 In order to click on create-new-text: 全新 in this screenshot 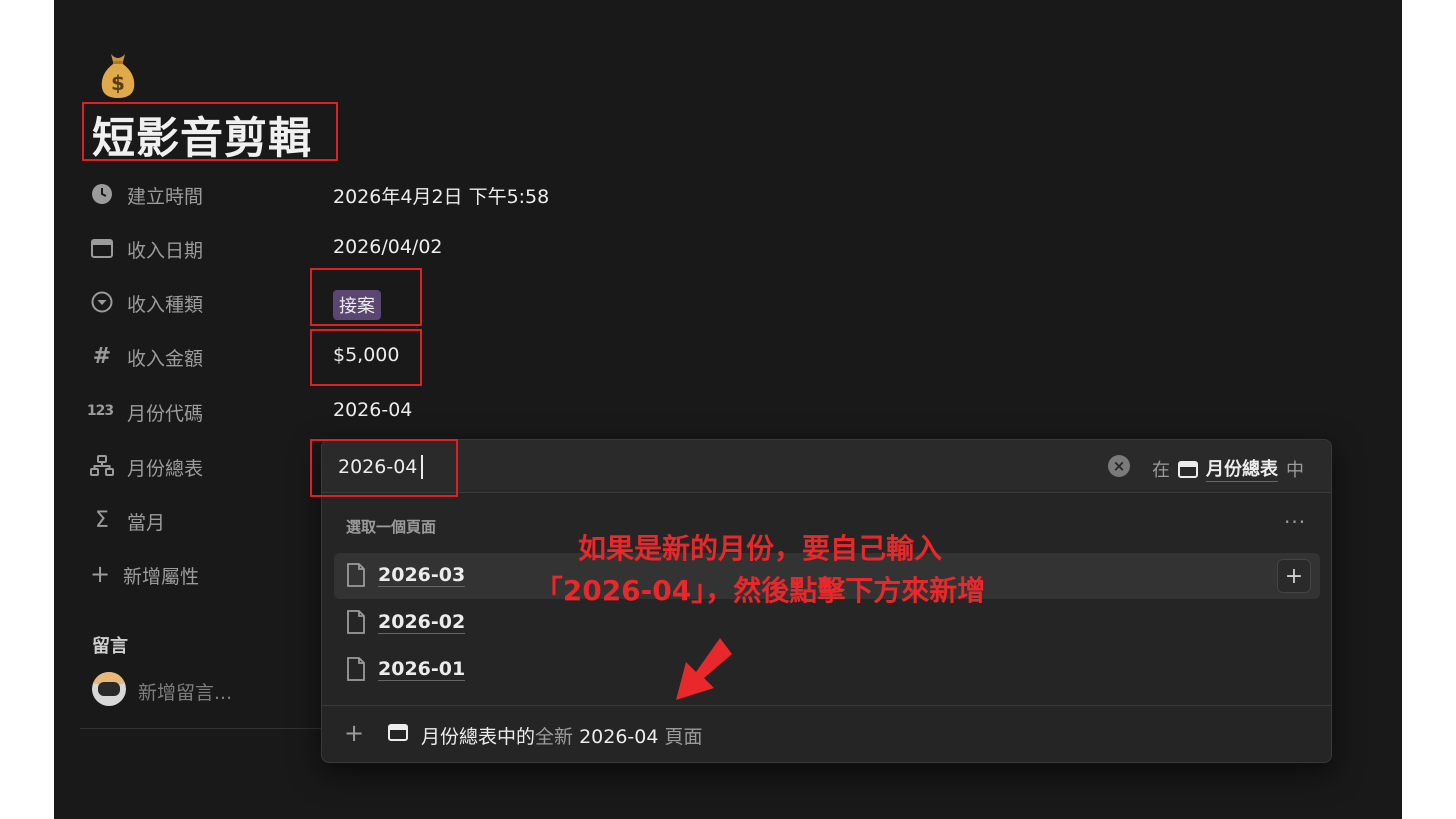, I will do `click(554, 737)`.